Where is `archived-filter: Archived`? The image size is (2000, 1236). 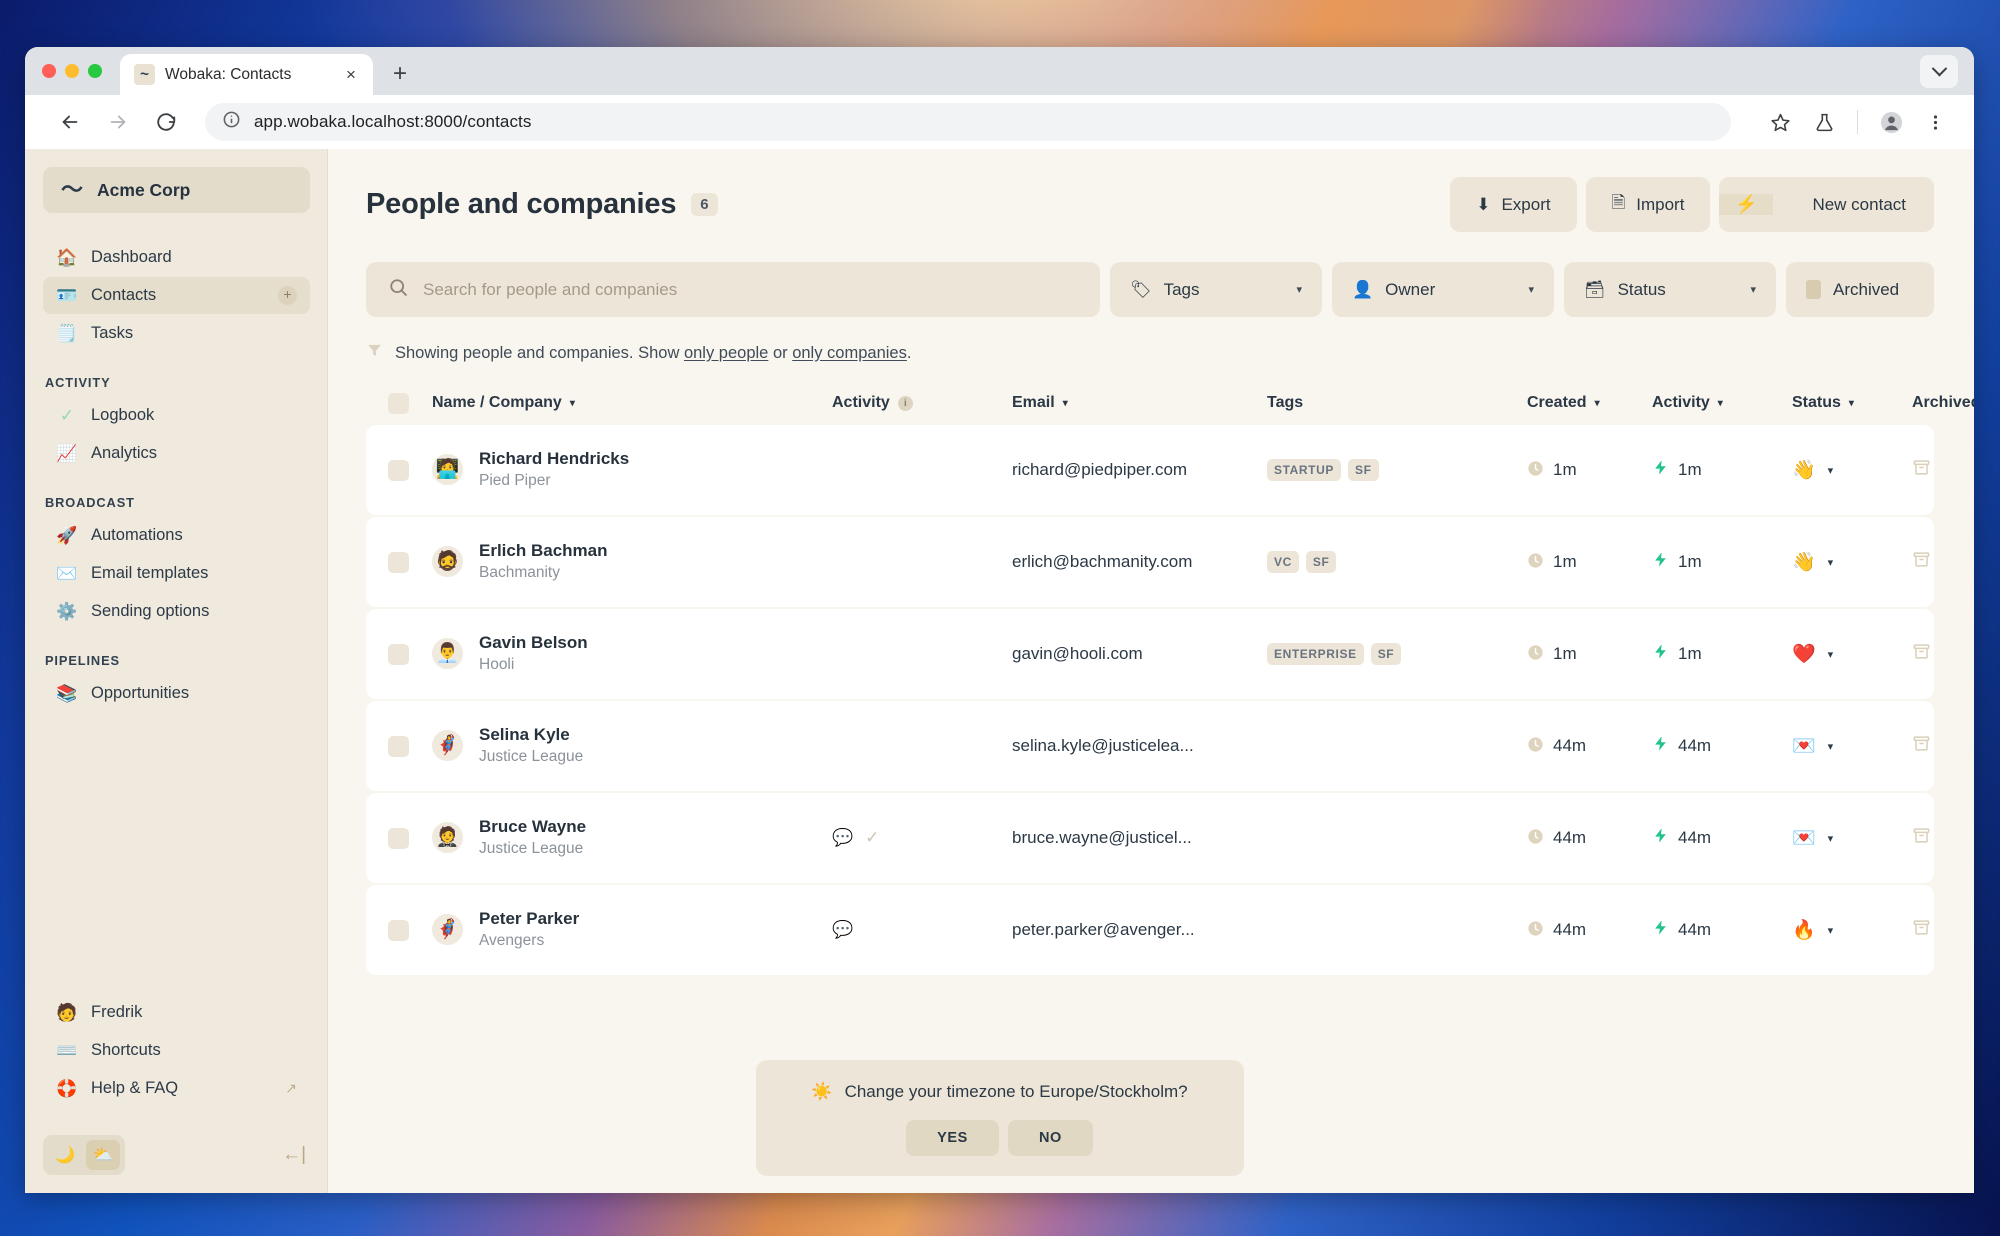 archived-filter: Archived is located at coordinates (1860, 289).